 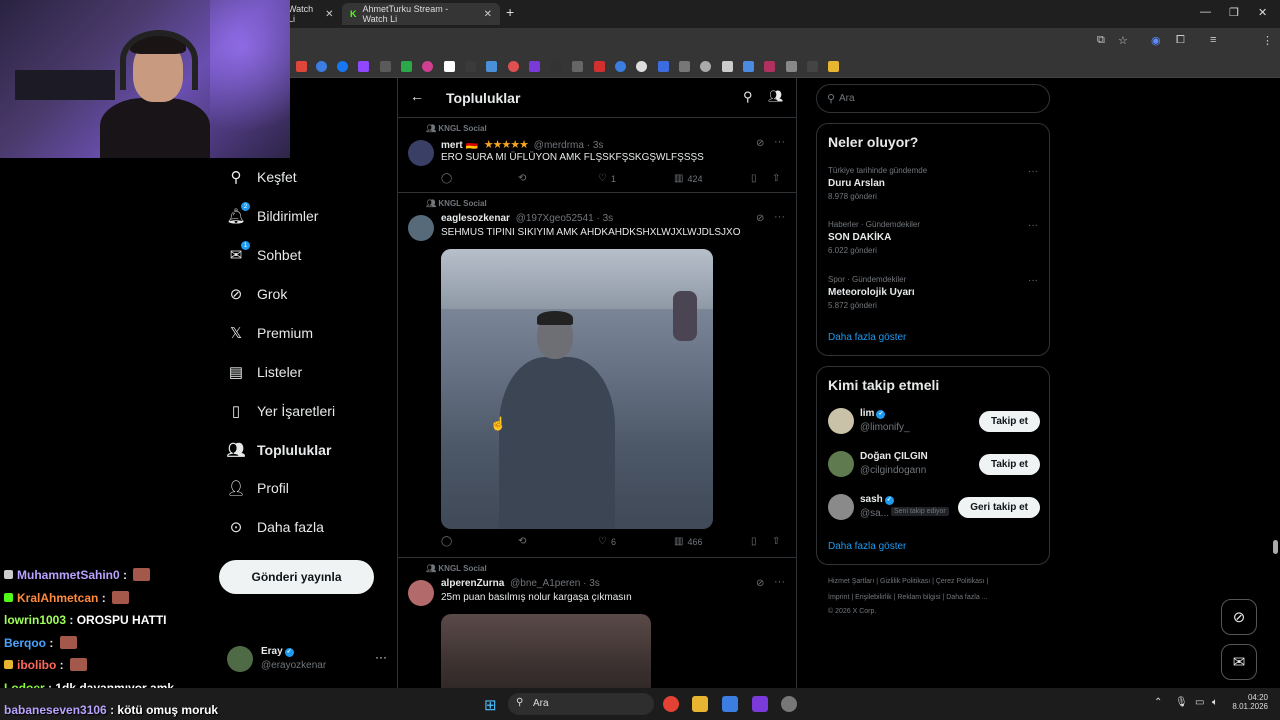 What do you see at coordinates (417, 96) in the screenshot?
I see `back-arrow-icon: ←` at bounding box center [417, 96].